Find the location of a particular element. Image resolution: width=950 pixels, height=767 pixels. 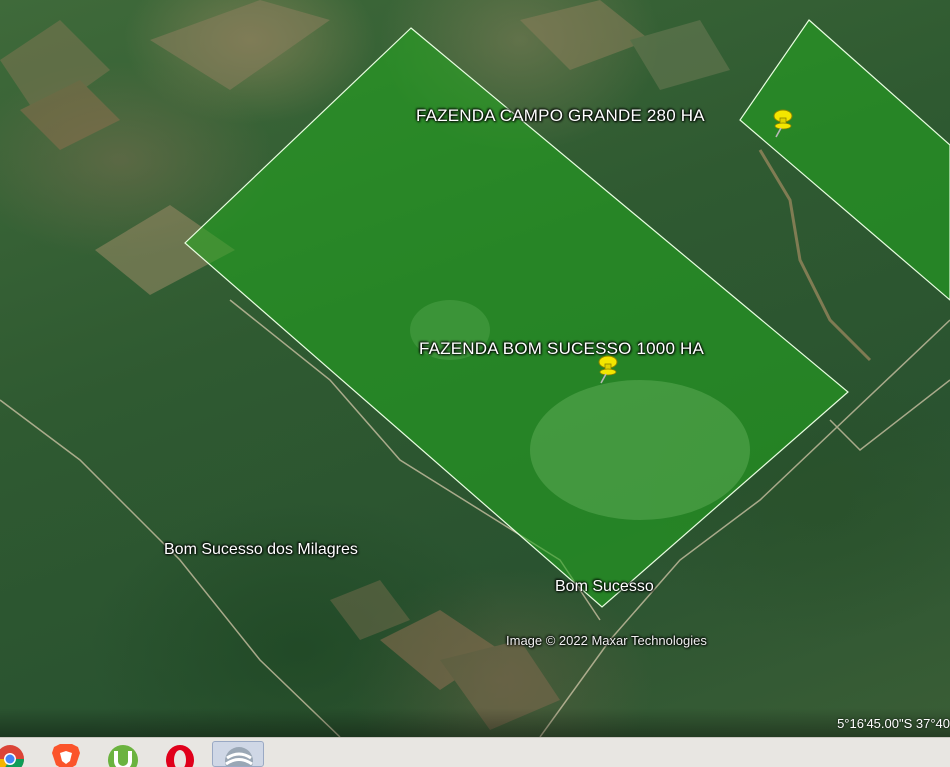

imagery-credit: Image © 2022 Maxar Technologies is located at coordinates (606, 640).